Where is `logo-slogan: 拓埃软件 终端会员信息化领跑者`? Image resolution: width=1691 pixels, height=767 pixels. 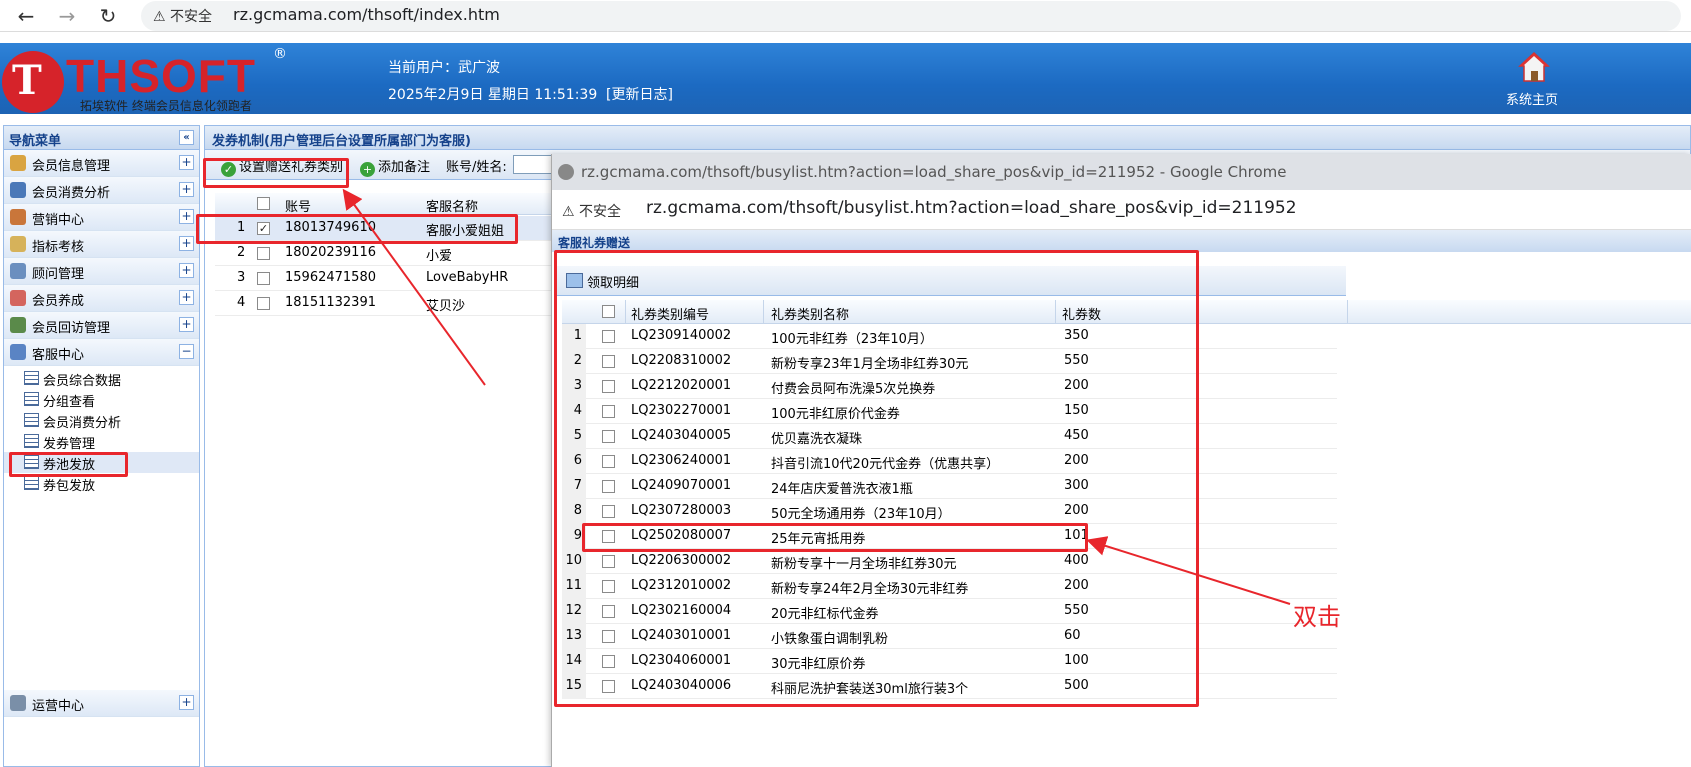 logo-slogan: 拓埃软件 终端会员信息化领跑者 is located at coordinates (166, 106).